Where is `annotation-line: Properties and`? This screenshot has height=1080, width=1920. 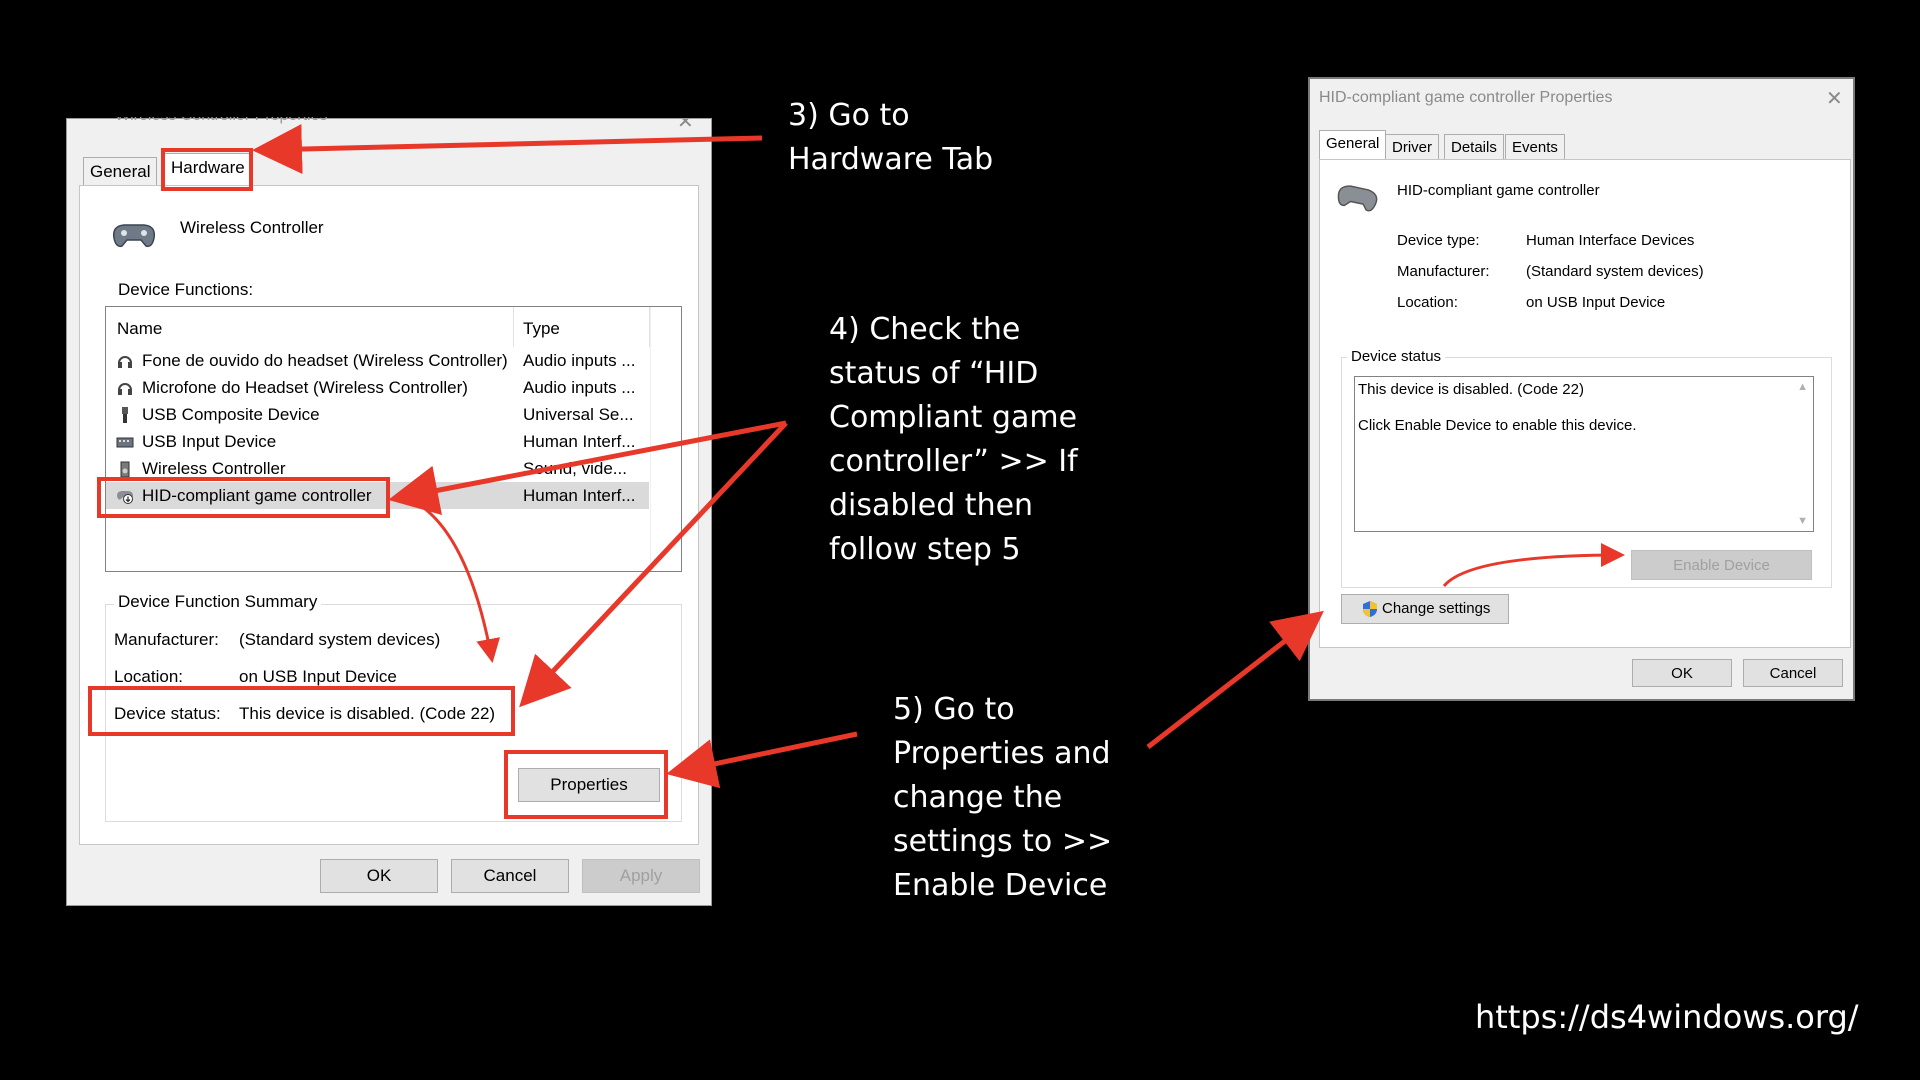
annotation-line: Properties and is located at coordinates (1002, 753).